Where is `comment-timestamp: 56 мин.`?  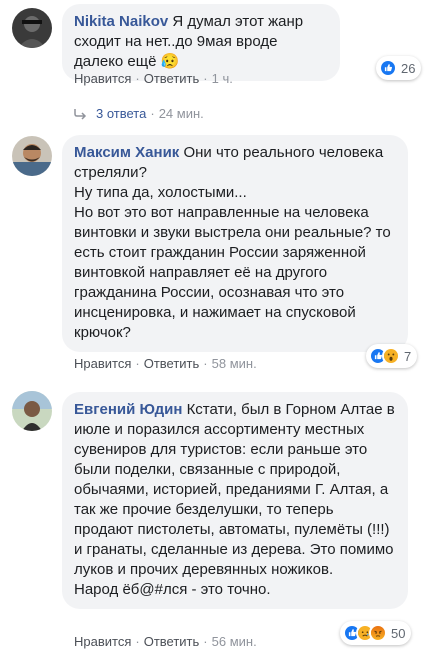 comment-timestamp: 56 мин. is located at coordinates (234, 641).